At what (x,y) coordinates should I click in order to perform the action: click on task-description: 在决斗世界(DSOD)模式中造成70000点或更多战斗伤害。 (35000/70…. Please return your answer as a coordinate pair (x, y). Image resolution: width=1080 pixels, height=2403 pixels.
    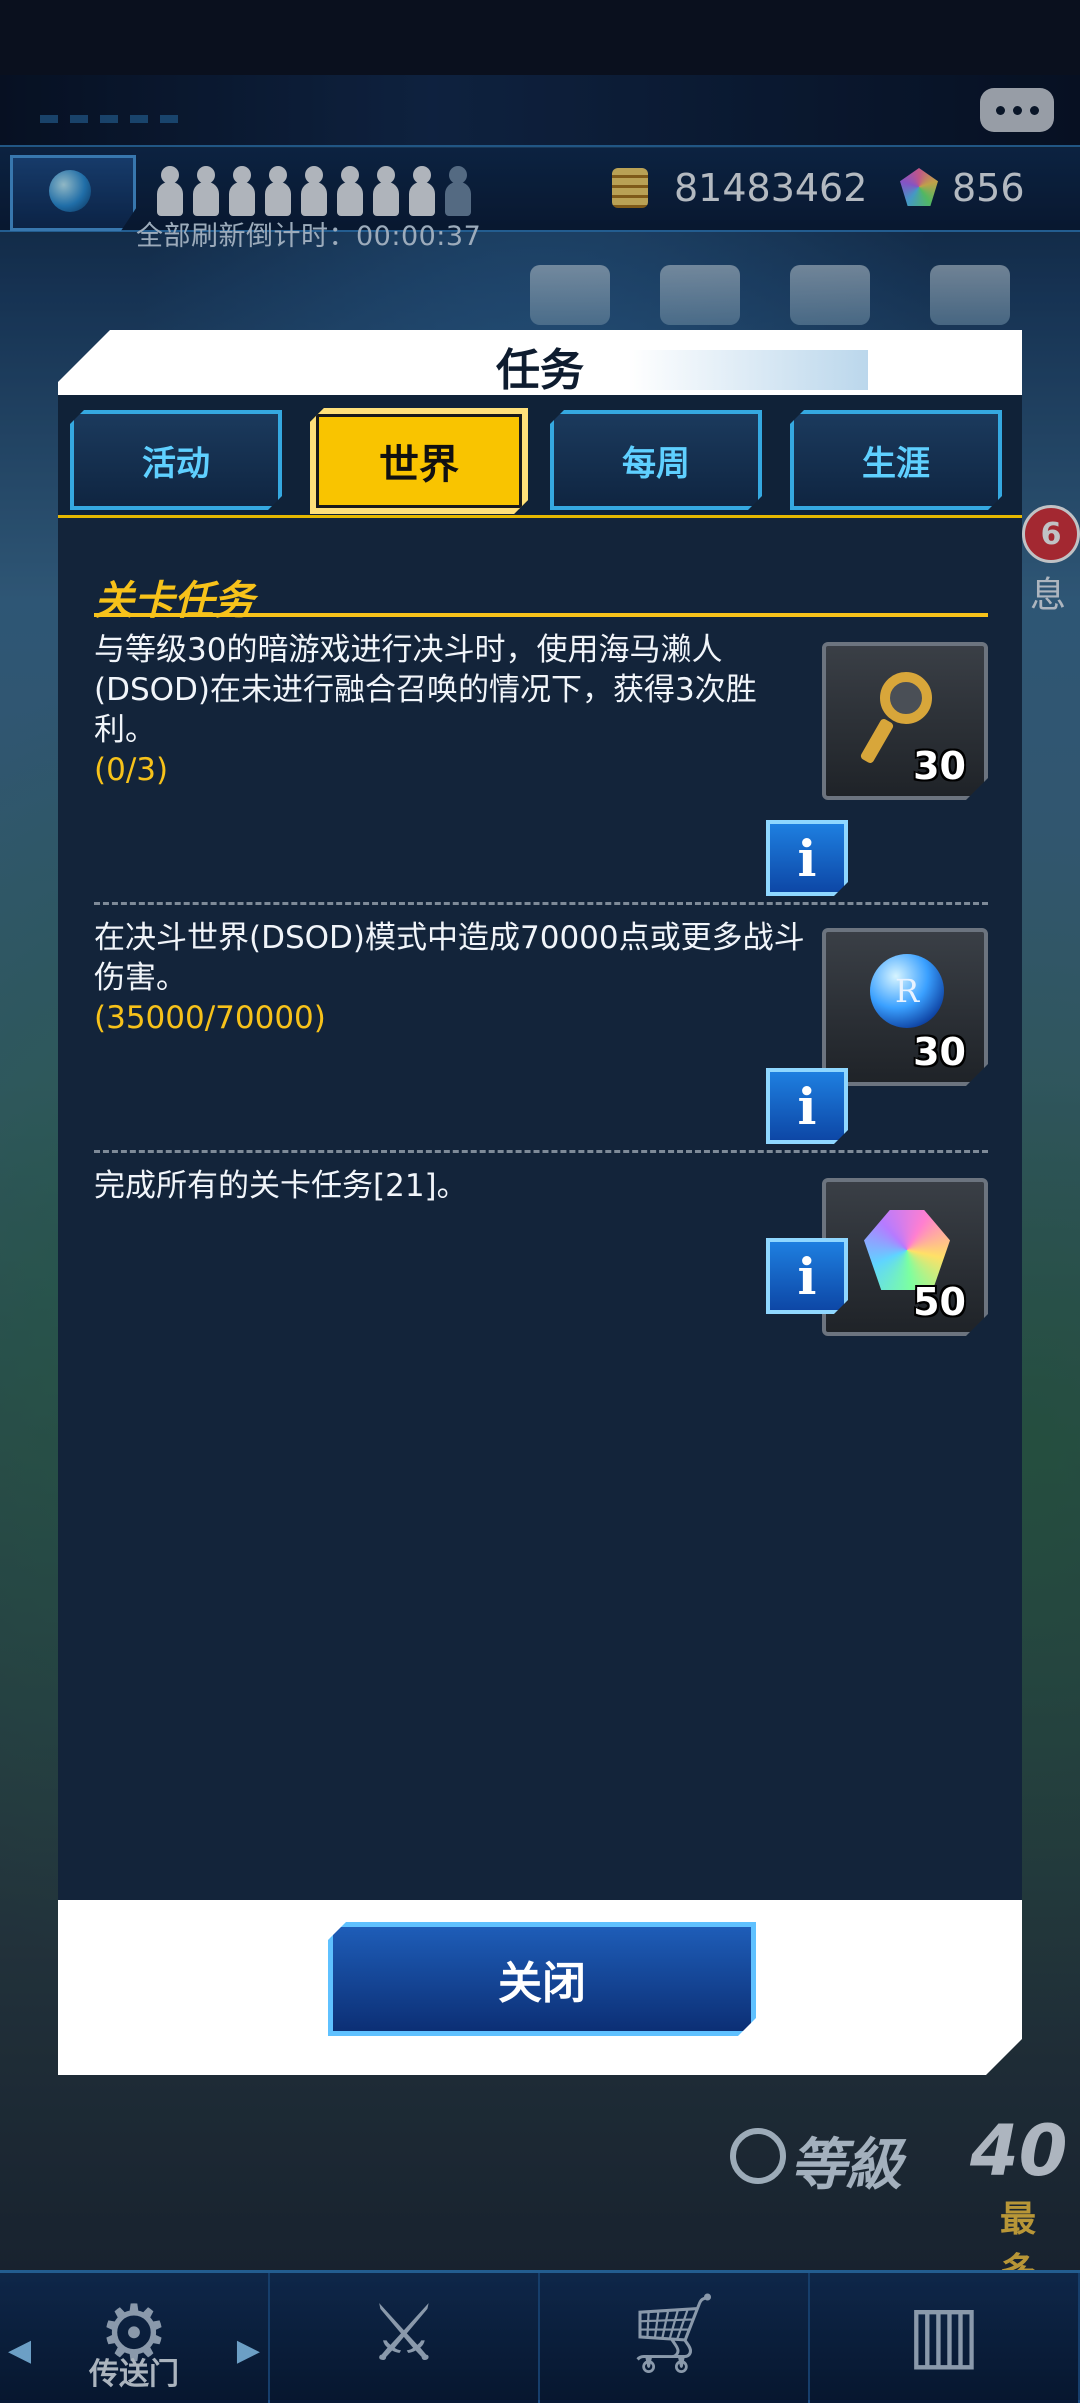
    Looking at the image, I should click on (454, 978).